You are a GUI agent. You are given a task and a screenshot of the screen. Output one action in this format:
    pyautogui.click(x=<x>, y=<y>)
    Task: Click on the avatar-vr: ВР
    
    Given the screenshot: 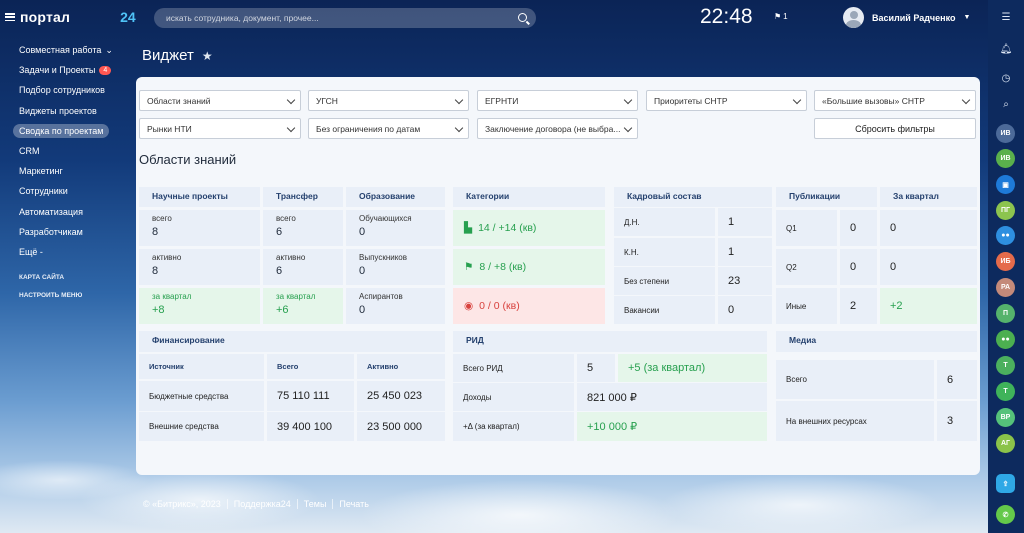 What is the action you would take?
    pyautogui.click(x=1005, y=417)
    